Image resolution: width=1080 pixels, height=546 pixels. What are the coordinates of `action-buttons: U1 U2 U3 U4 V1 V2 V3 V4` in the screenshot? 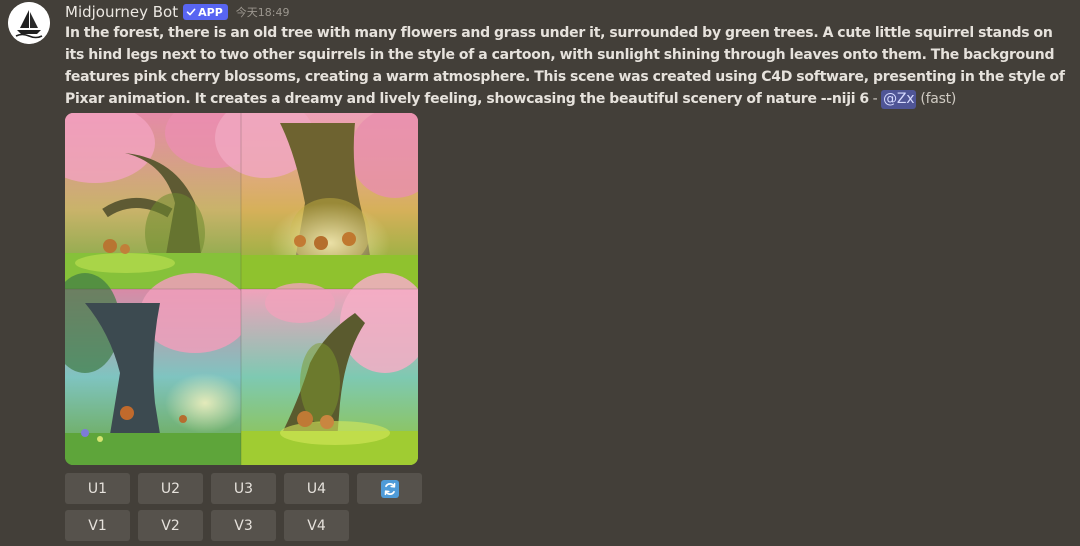 It's located at (243, 509).